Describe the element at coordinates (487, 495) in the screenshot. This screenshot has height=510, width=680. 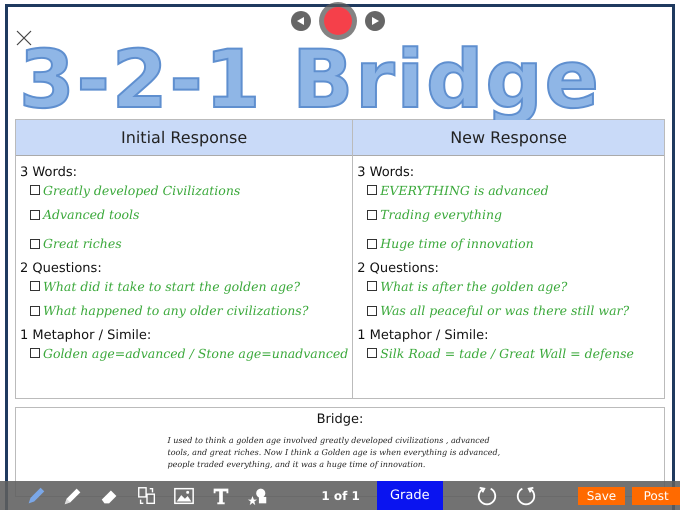
I see `undo-icon` at that location.